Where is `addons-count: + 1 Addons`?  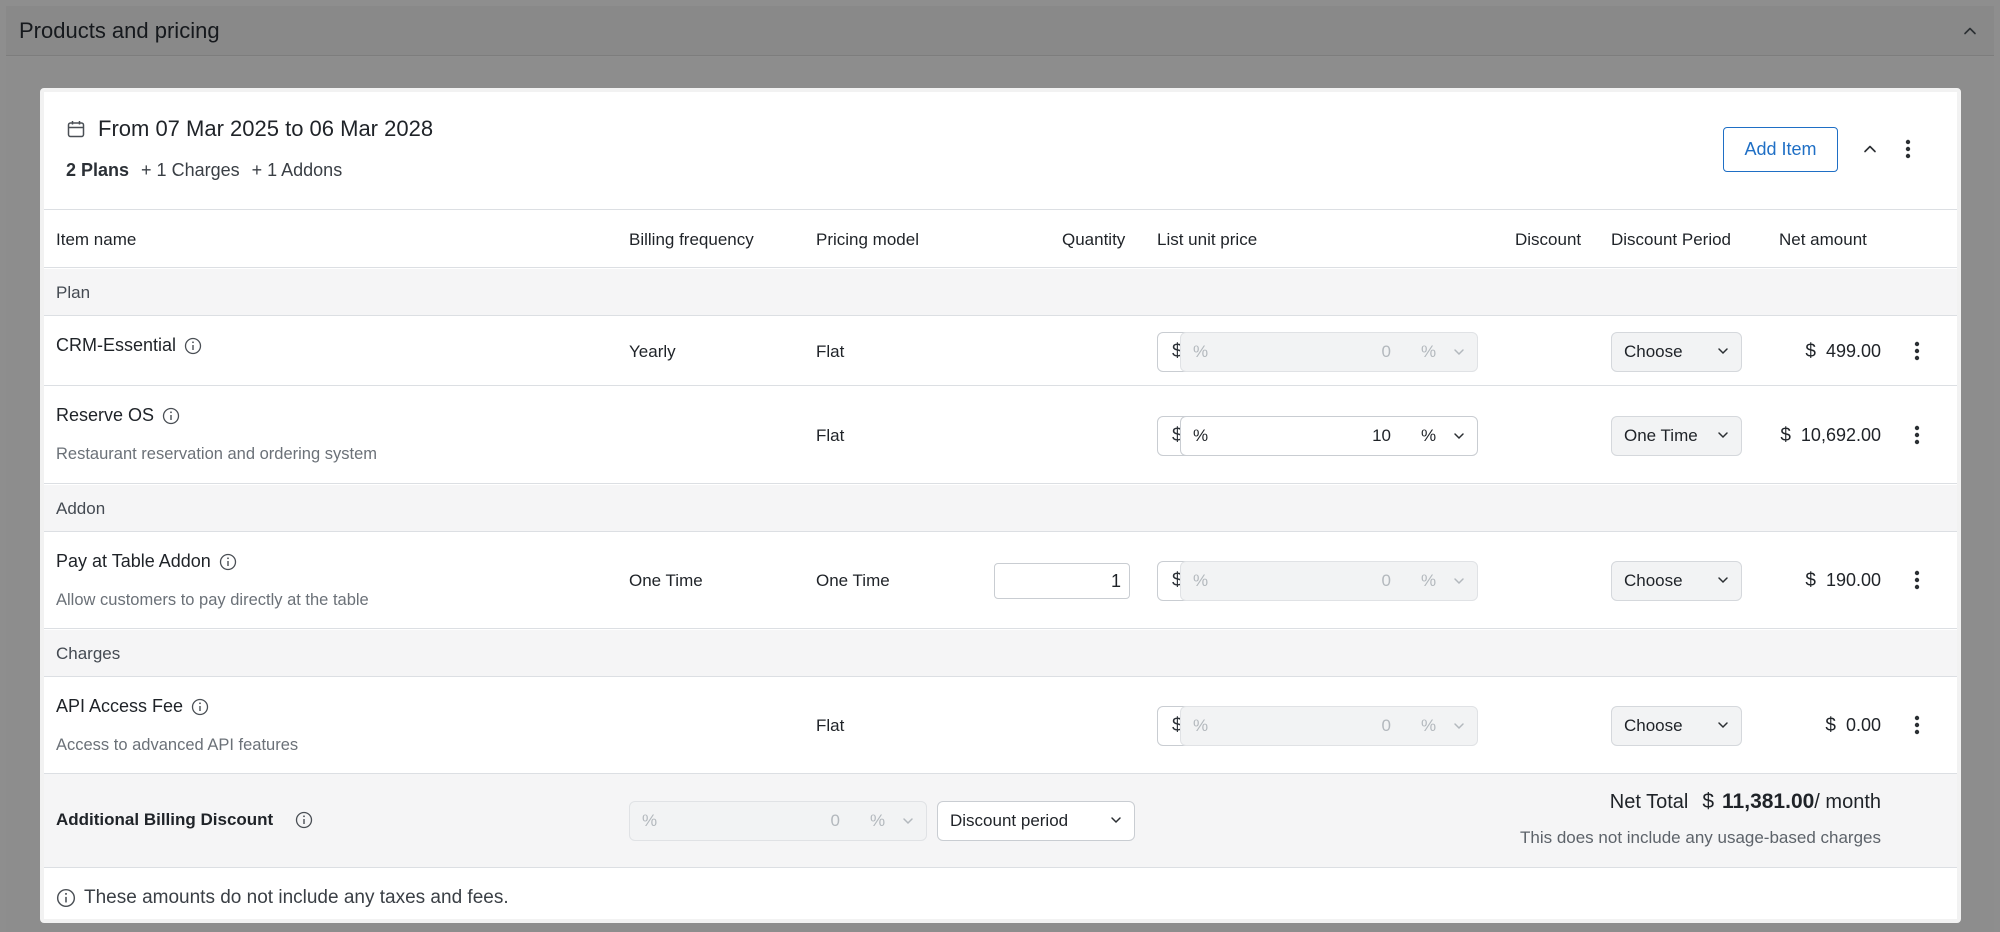 addons-count: + 1 Addons is located at coordinates (297, 170).